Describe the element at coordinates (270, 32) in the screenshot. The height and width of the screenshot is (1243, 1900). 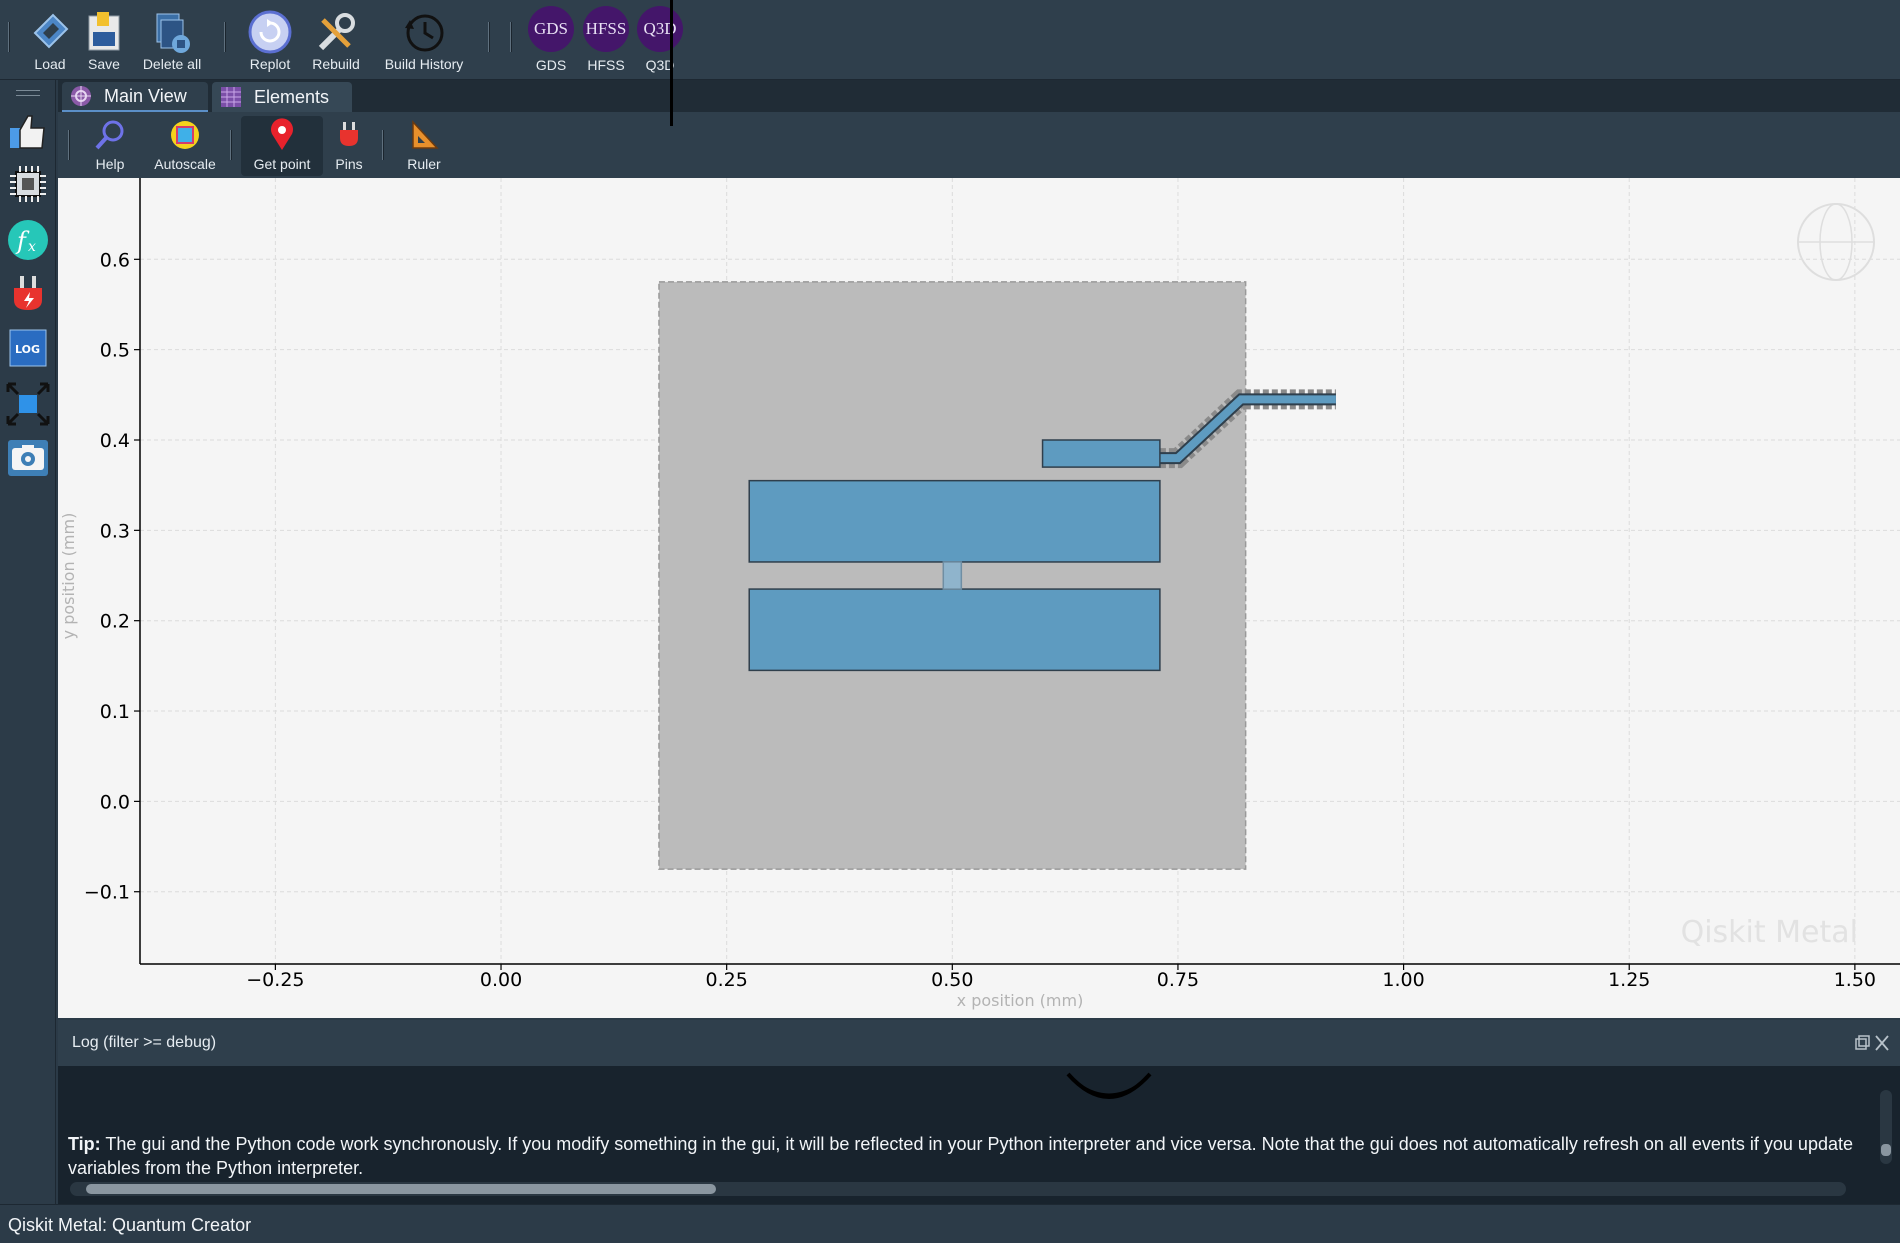
I see `replot-icon` at that location.